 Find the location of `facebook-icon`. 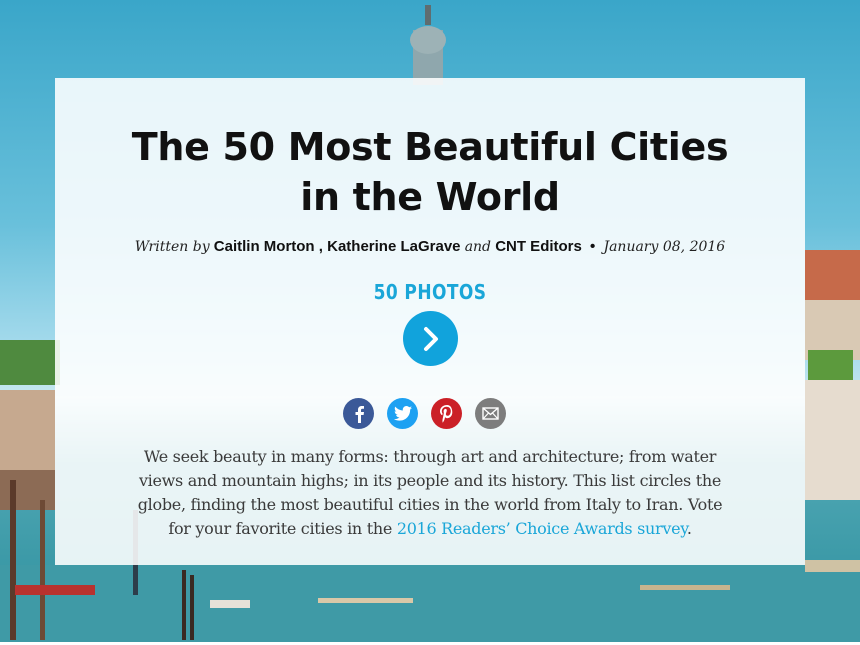

facebook-icon is located at coordinates (359, 414).